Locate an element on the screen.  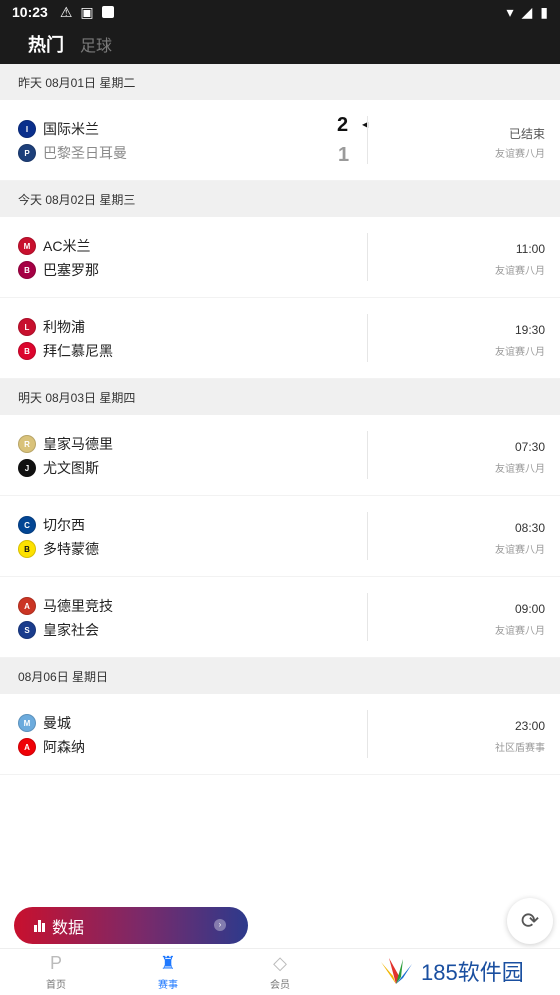
warning-icon: ⚠ is located at coordinates (66, 11).